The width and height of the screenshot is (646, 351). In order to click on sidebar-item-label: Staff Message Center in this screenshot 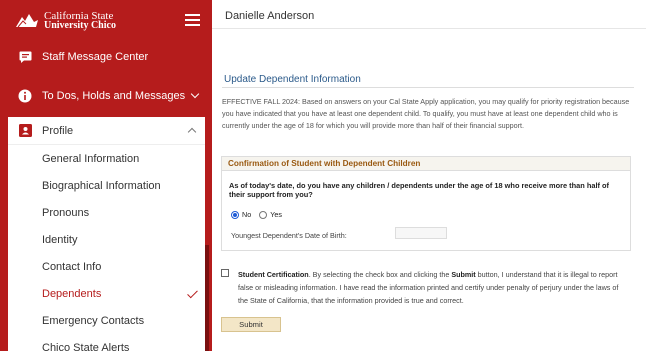, I will do `click(95, 57)`.